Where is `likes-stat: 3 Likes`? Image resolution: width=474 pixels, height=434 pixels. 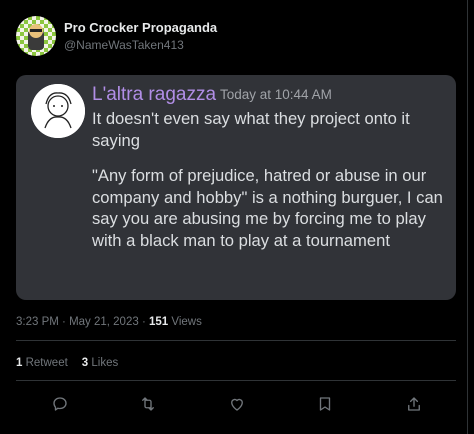
likes-stat: 3 Likes is located at coordinates (100, 363).